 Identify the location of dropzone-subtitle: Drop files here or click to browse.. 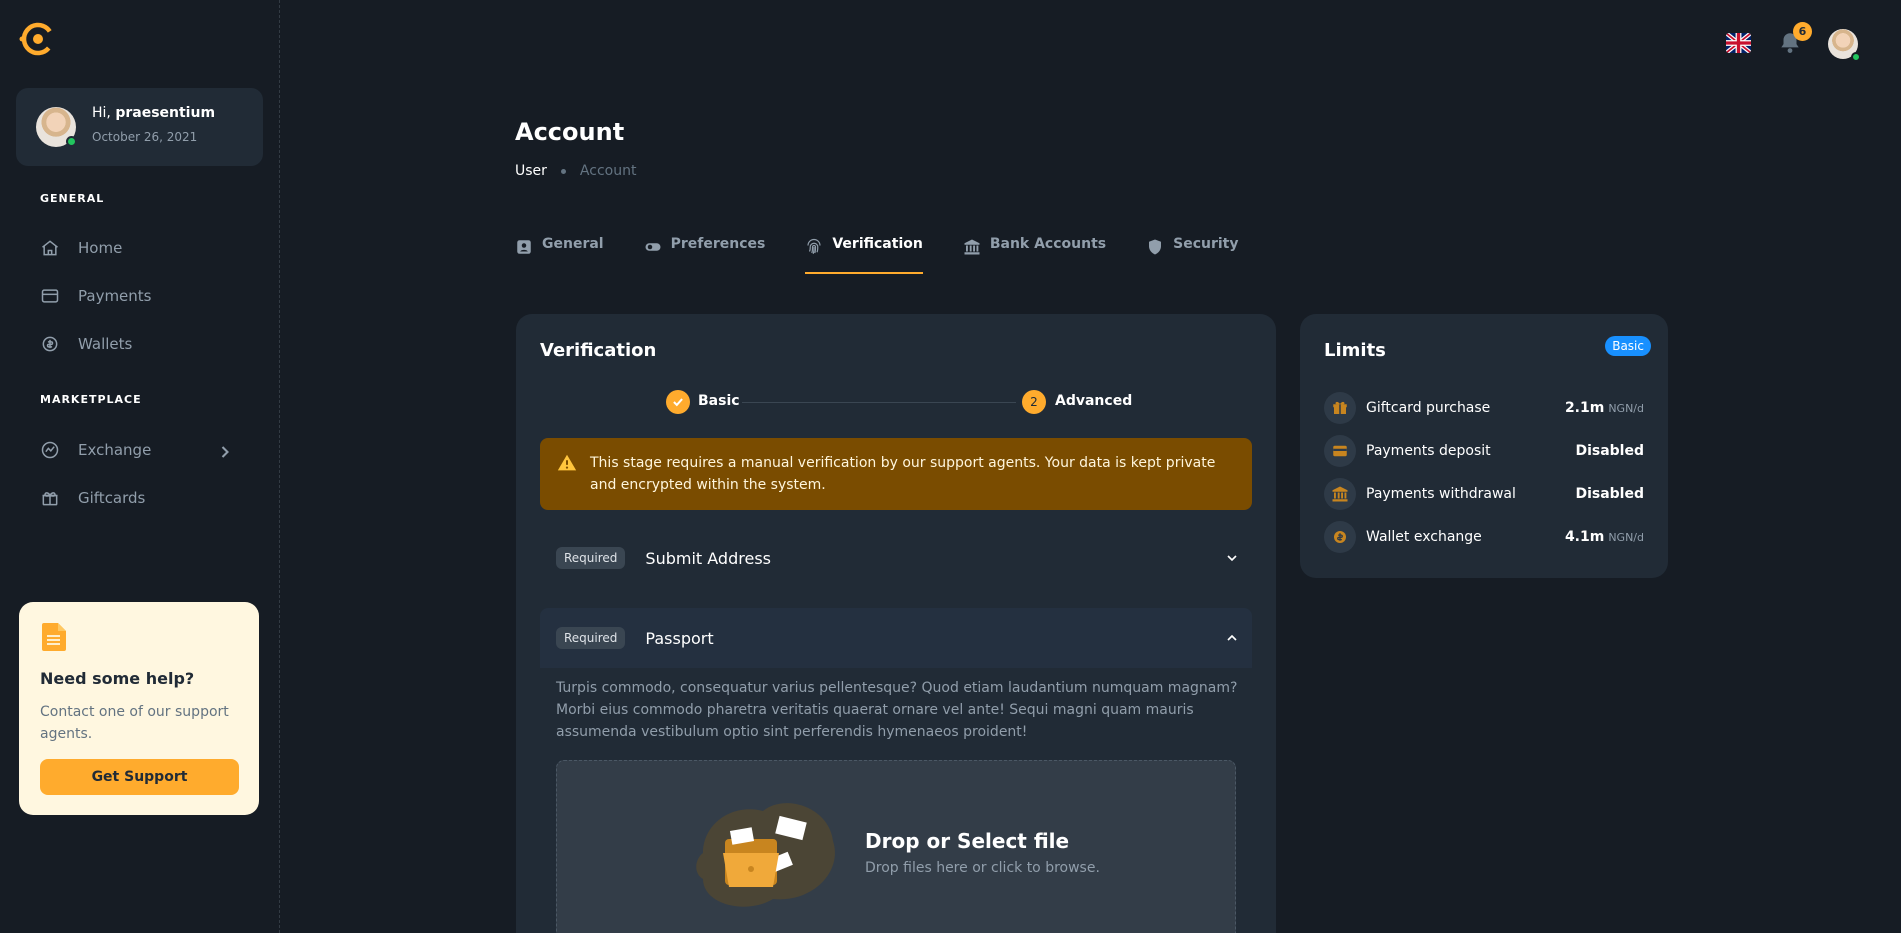
(982, 868).